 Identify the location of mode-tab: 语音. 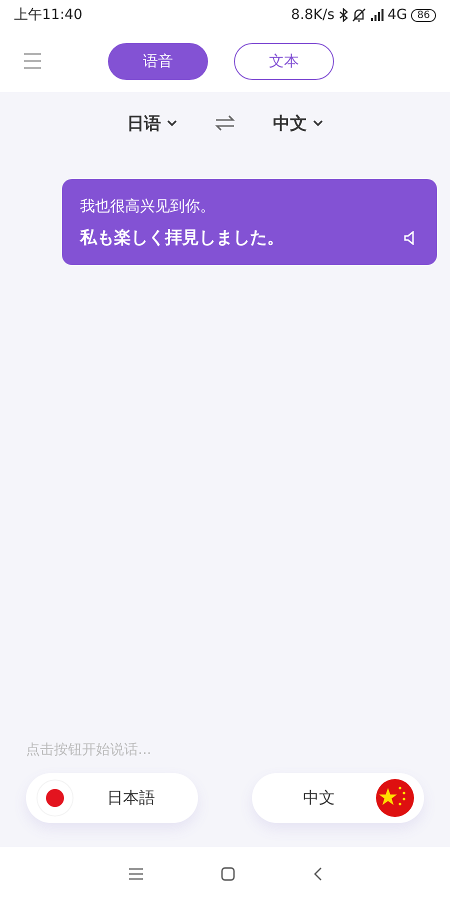
(158, 61).